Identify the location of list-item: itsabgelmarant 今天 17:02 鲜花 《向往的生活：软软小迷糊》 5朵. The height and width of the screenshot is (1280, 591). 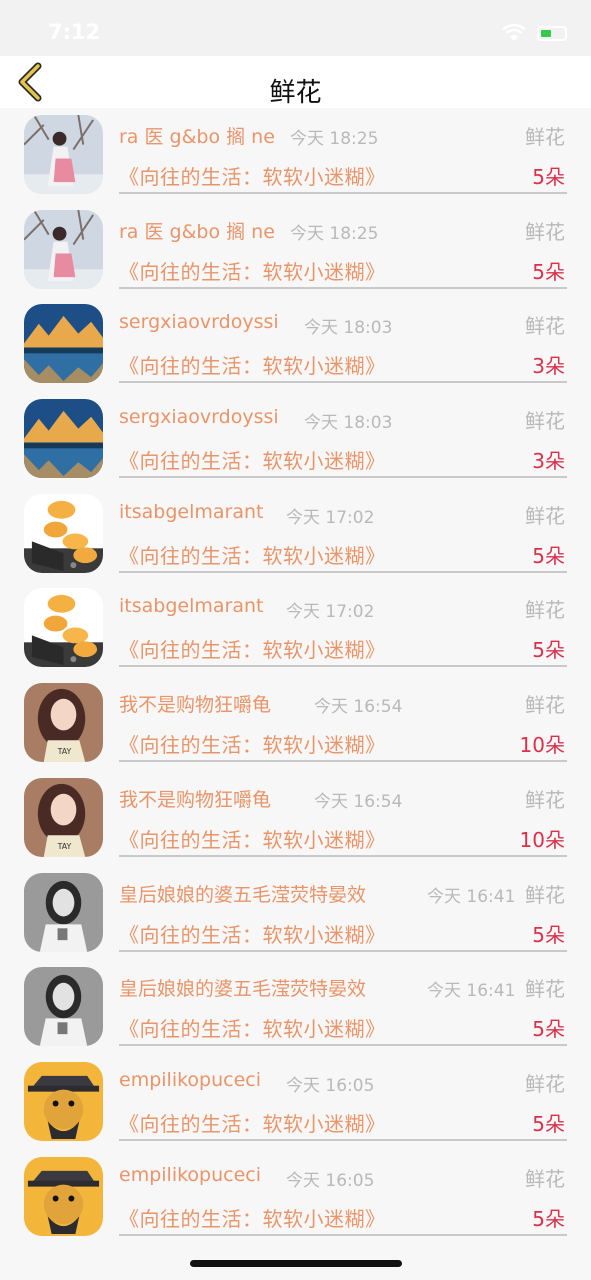
(295, 628).